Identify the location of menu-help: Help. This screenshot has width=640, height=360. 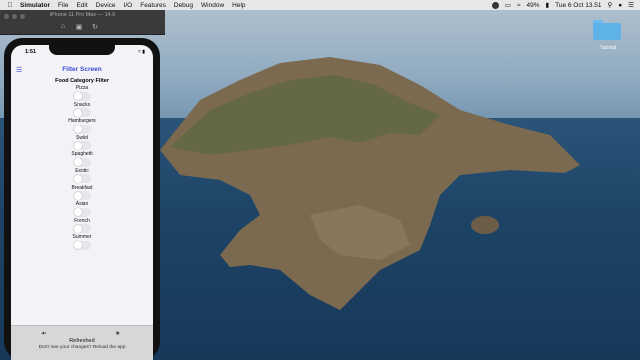
(238, 5).